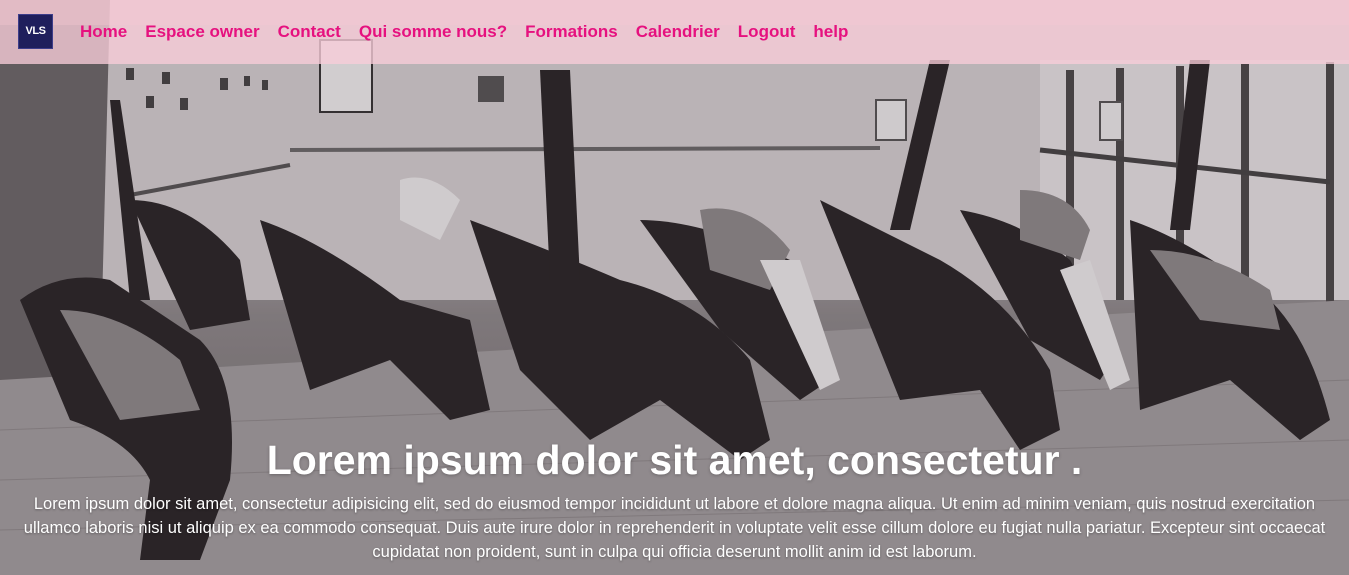 This screenshot has height=575, width=1349. I want to click on brand-logo: VLS, so click(35, 31).